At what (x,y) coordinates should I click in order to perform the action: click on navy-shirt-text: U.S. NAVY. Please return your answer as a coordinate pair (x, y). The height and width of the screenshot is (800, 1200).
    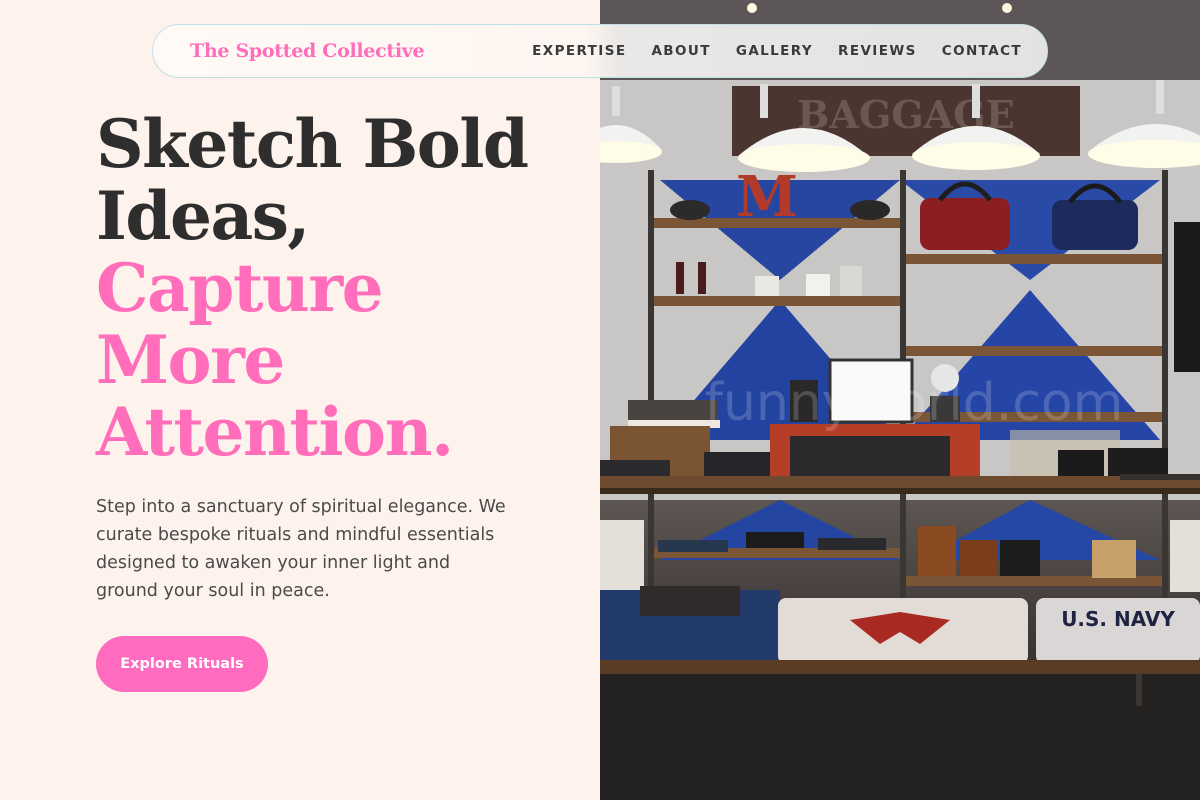
    Looking at the image, I should click on (1118, 619).